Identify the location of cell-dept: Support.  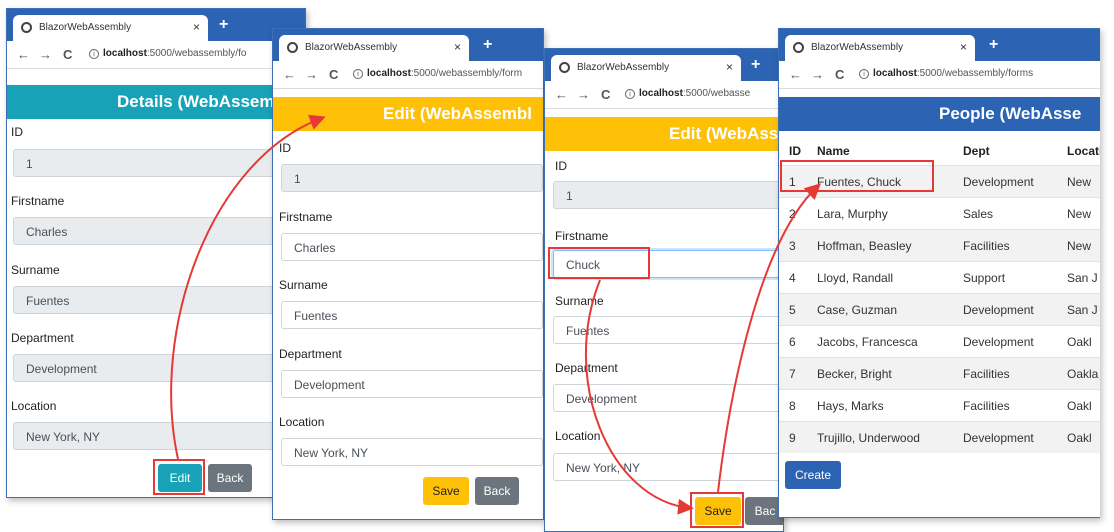
(984, 278).